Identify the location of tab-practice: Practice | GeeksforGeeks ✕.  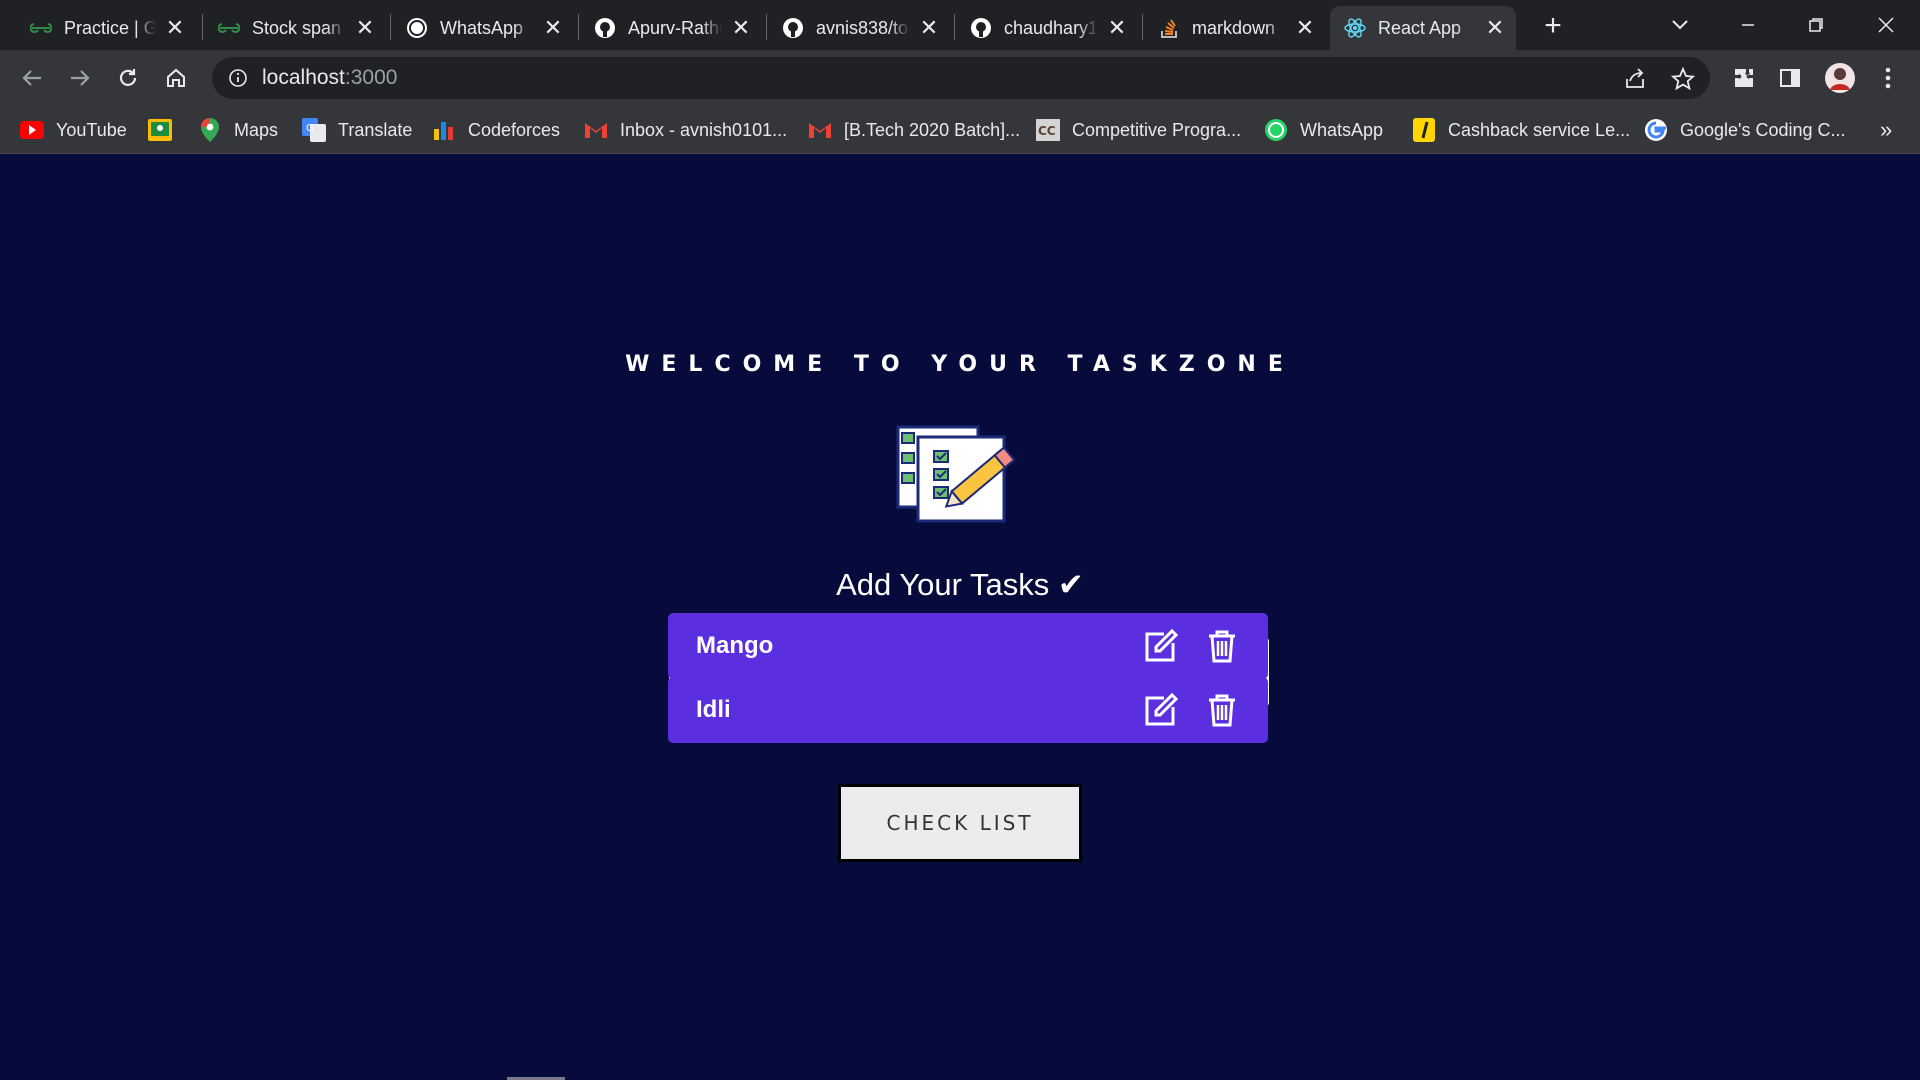
(106, 28).